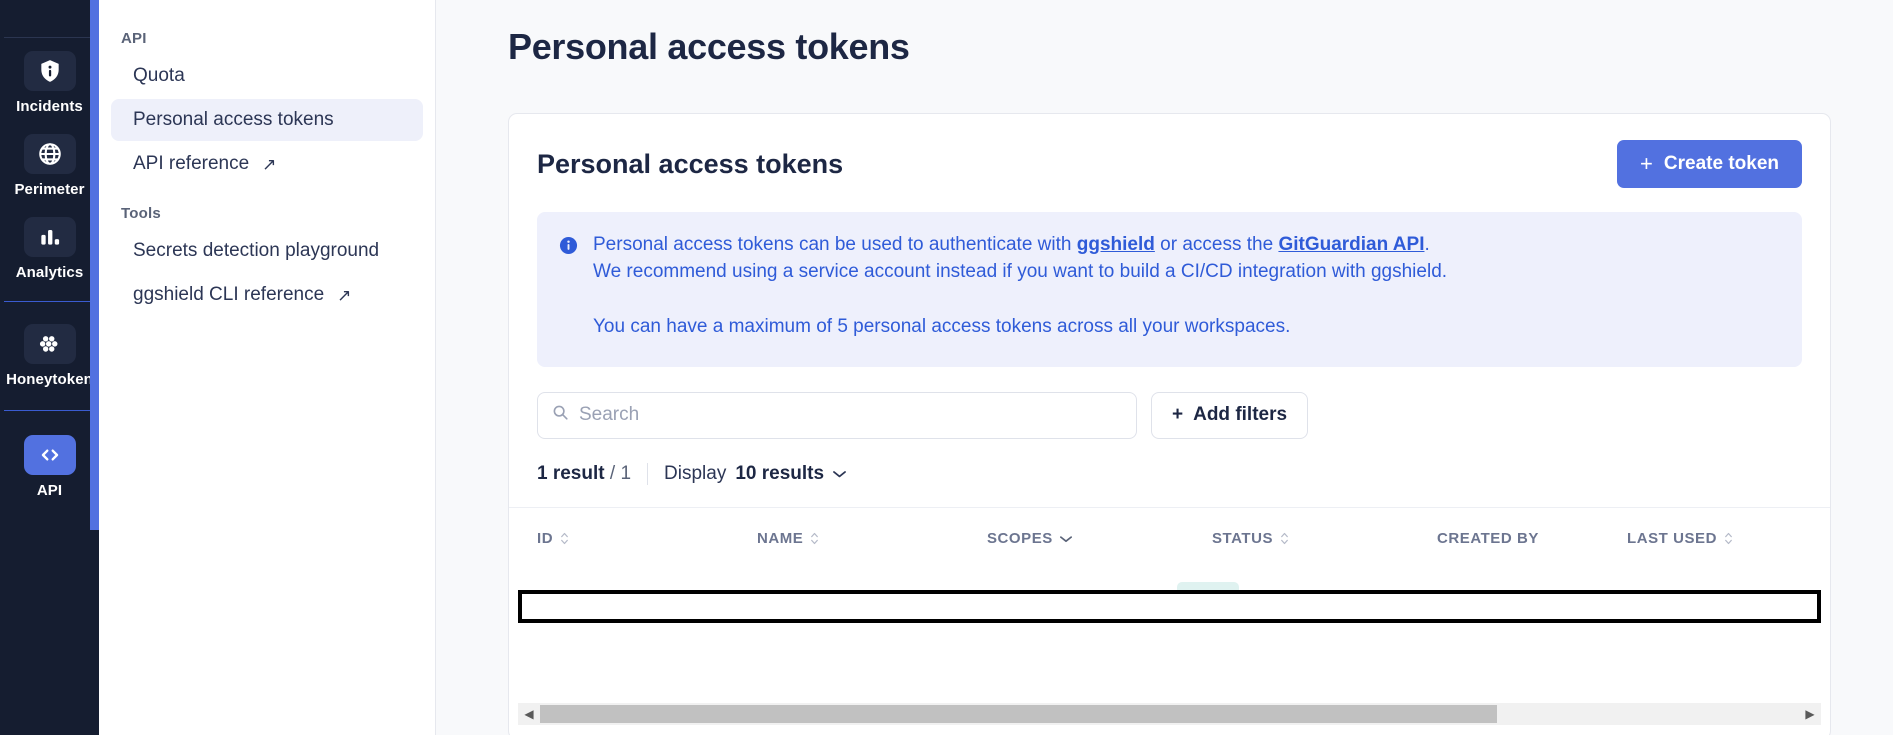 The image size is (1893, 735). What do you see at coordinates (571, 473) in the screenshot?
I see `result-count-value: 1 result` at bounding box center [571, 473].